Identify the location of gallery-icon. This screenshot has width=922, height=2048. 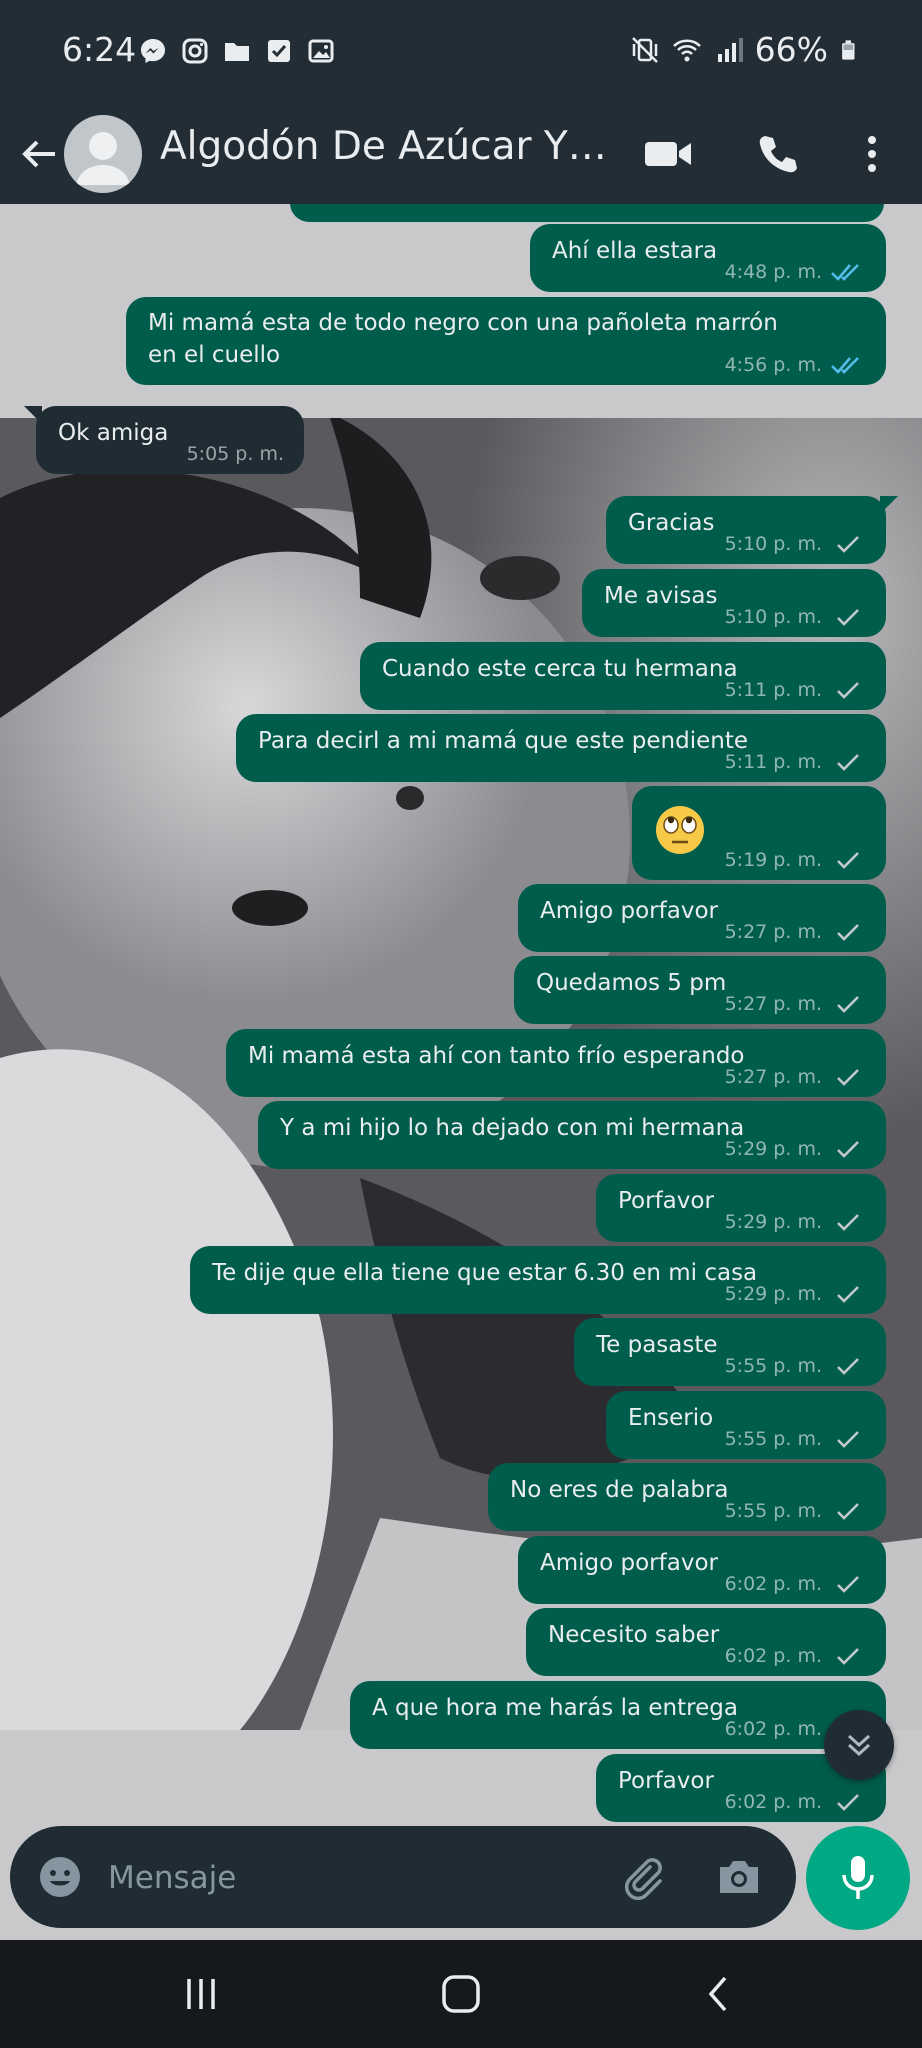
(321, 51).